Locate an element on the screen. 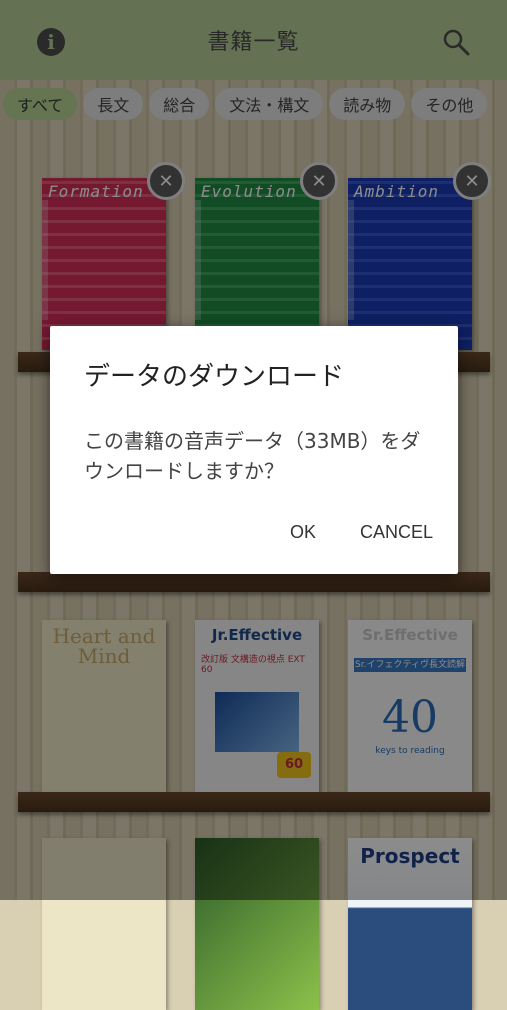  ok-button: OK is located at coordinates (303, 532).